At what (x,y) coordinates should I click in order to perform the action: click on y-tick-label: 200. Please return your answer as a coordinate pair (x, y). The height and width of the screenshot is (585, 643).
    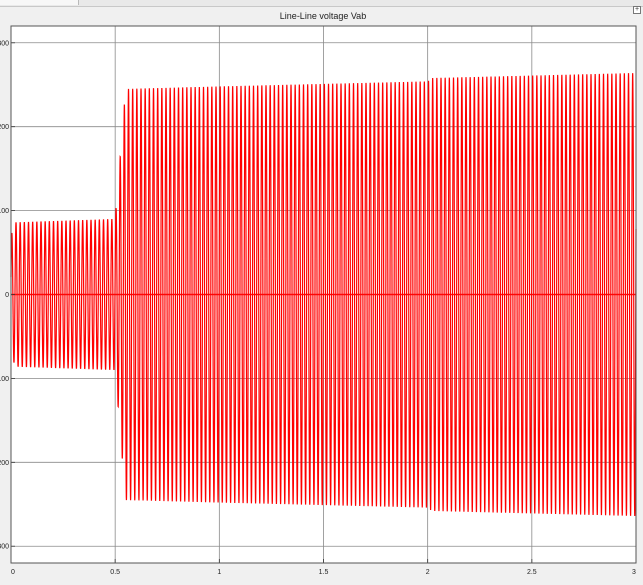
    Looking at the image, I should click on (4, 127).